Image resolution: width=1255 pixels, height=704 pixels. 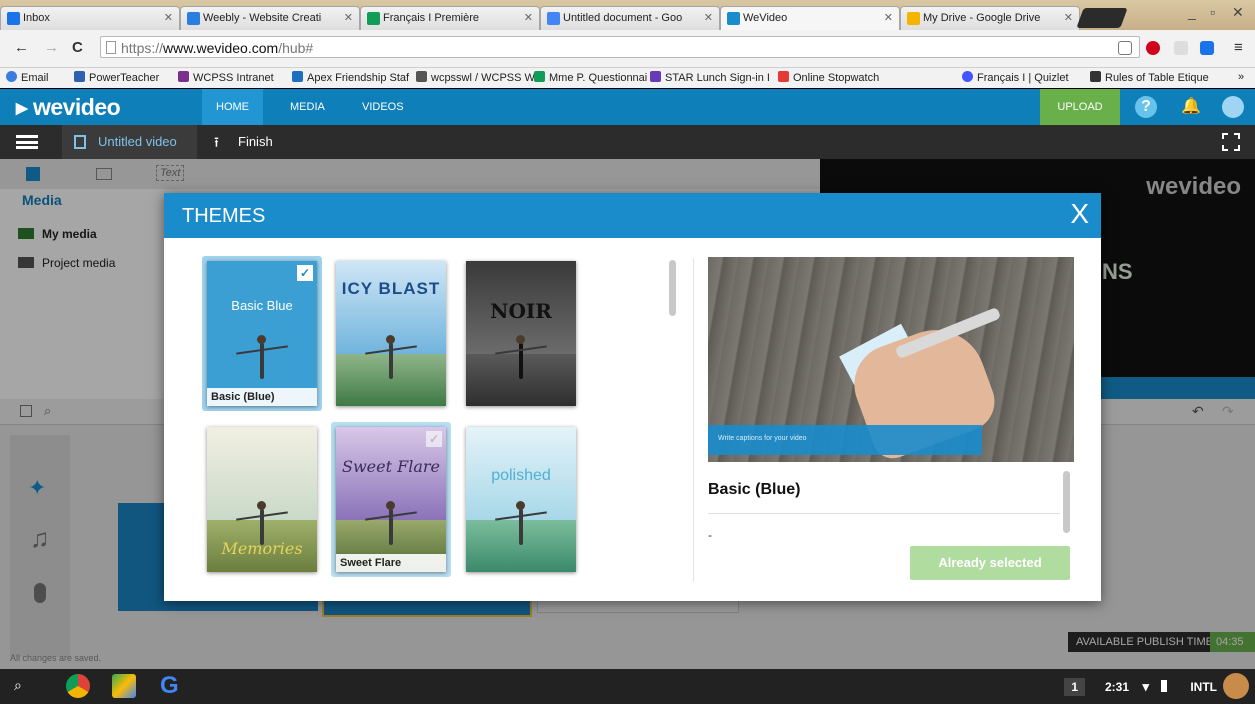 I want to click on bookmark-item: Français I | Quizlet, so click(x=1015, y=77).